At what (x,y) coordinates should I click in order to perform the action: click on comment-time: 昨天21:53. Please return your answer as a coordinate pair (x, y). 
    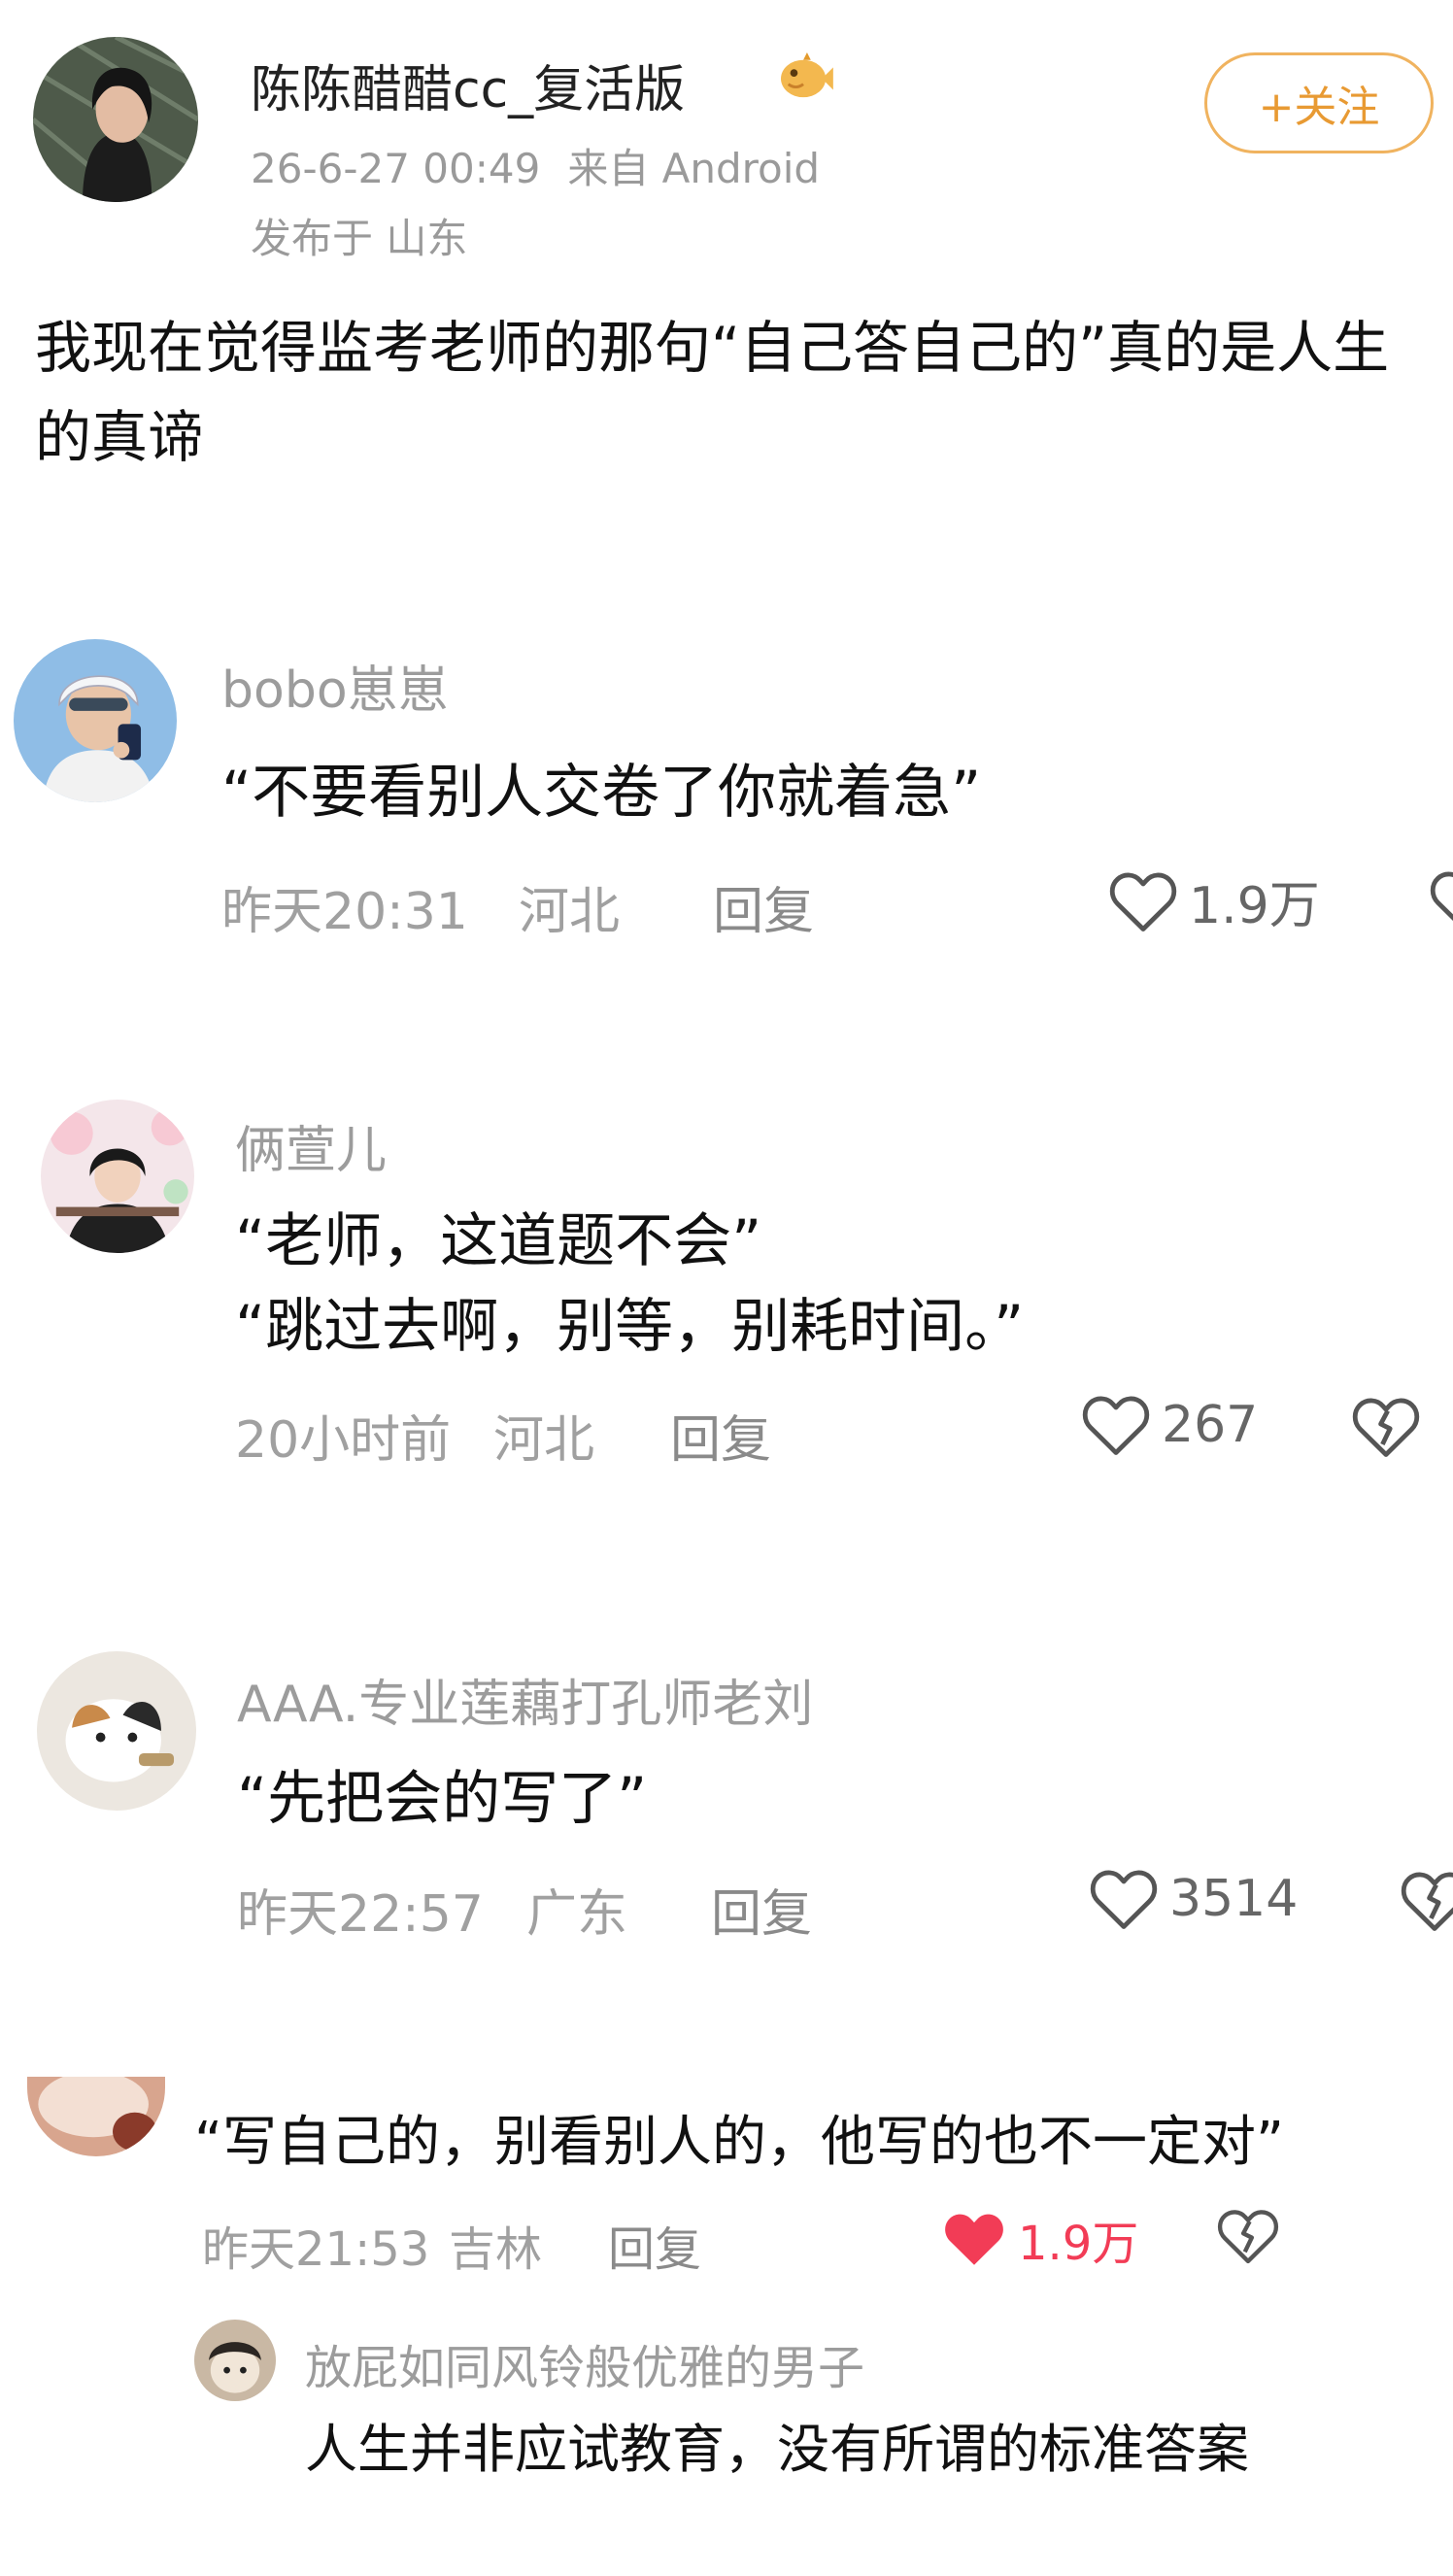
    Looking at the image, I should click on (316, 2249).